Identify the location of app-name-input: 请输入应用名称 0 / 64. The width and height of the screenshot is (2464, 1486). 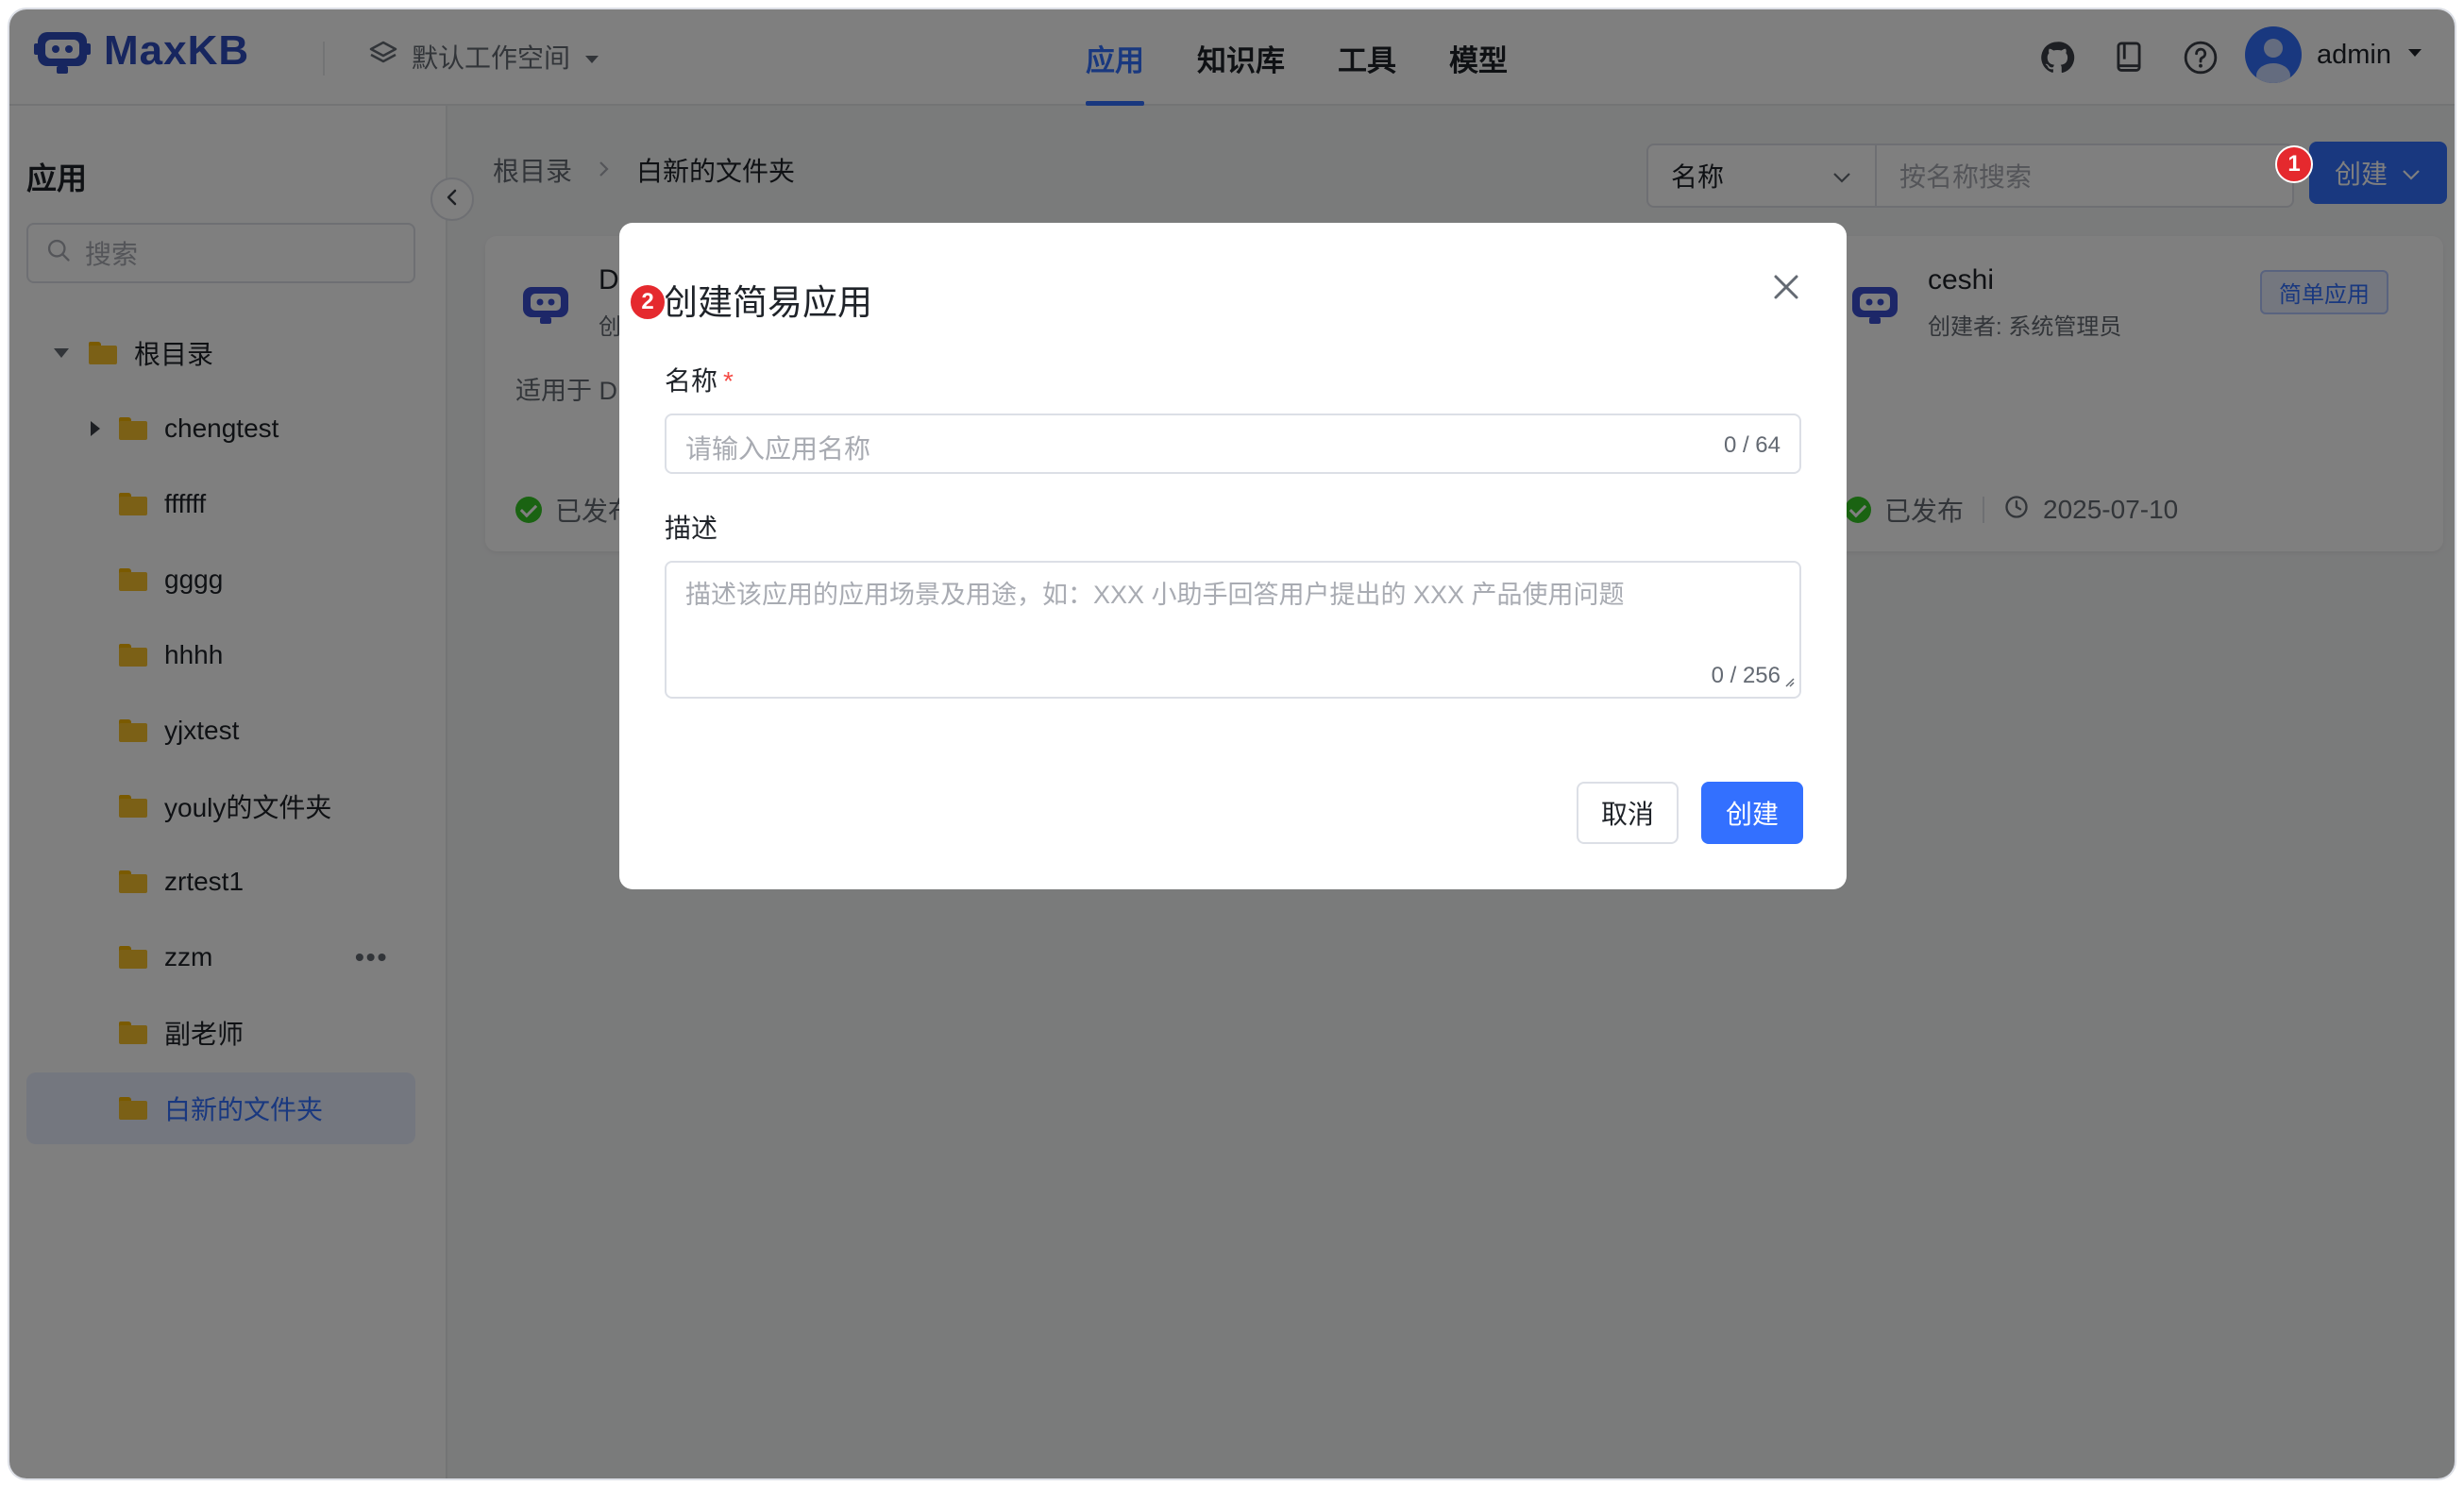
(1233, 444).